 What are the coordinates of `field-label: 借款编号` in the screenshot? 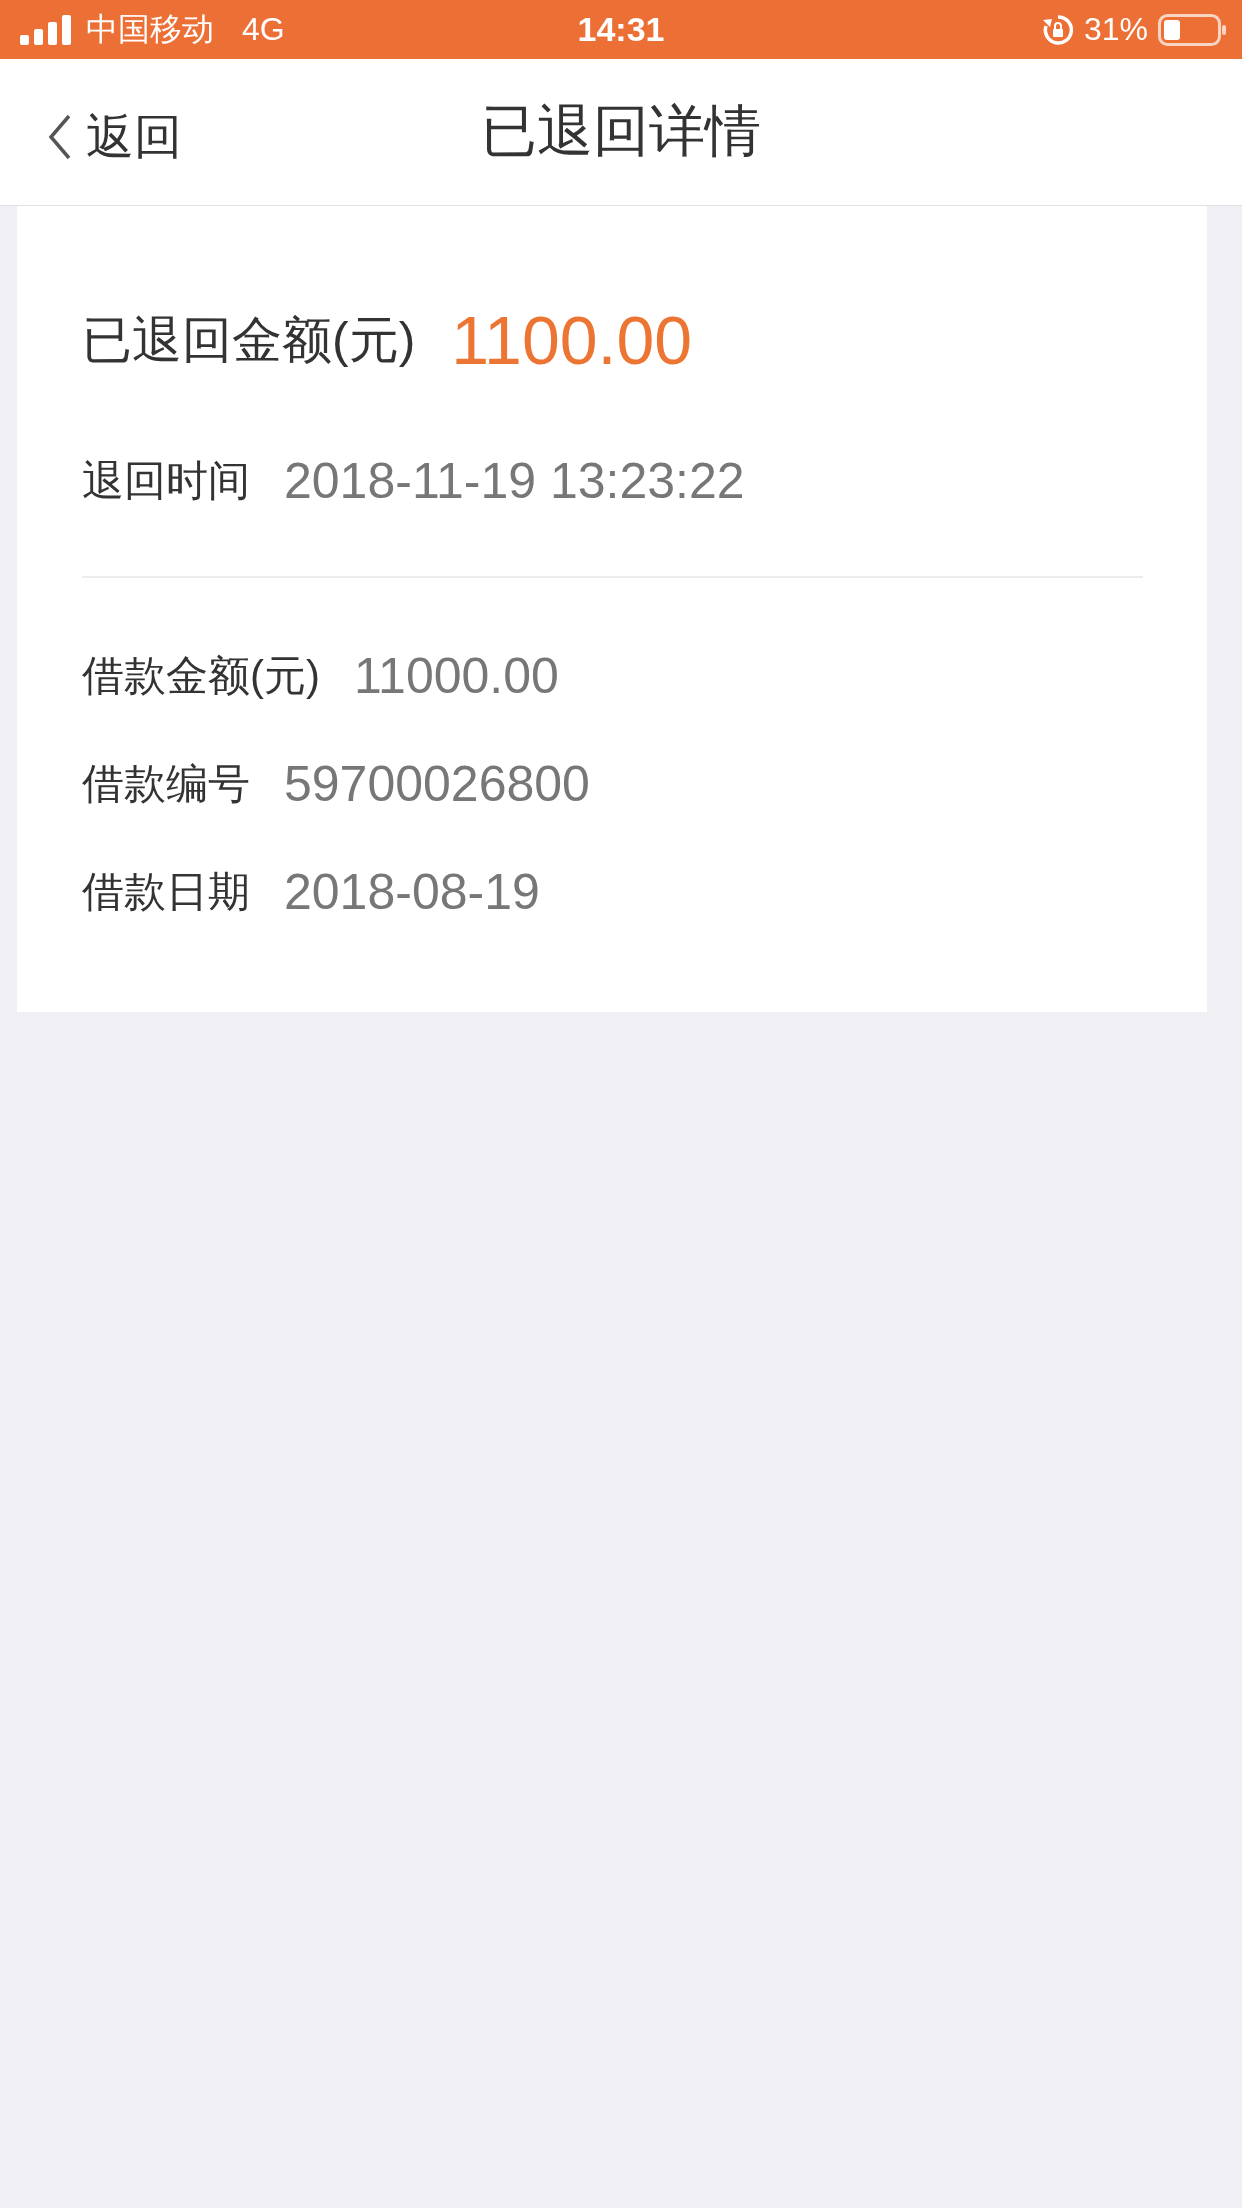 It's located at (166, 784).